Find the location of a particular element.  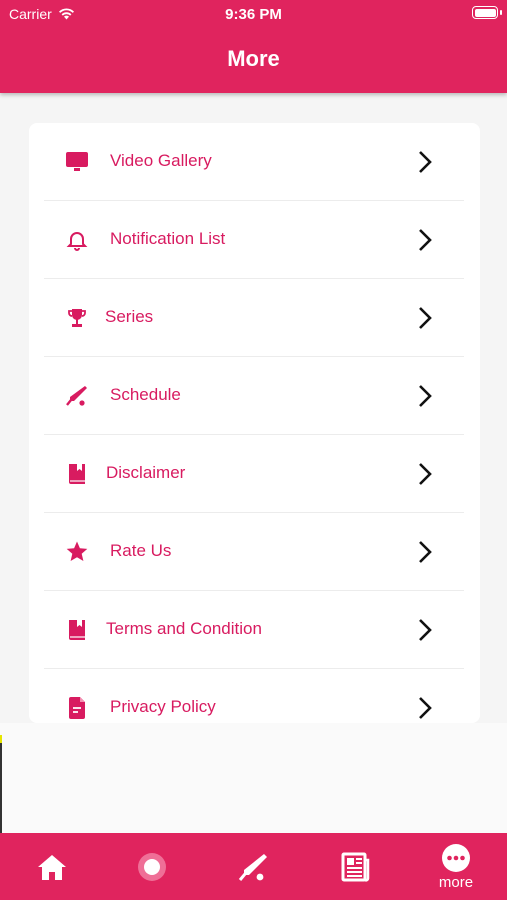

menu-item-notification-list: Notification List is located at coordinates (254, 240).